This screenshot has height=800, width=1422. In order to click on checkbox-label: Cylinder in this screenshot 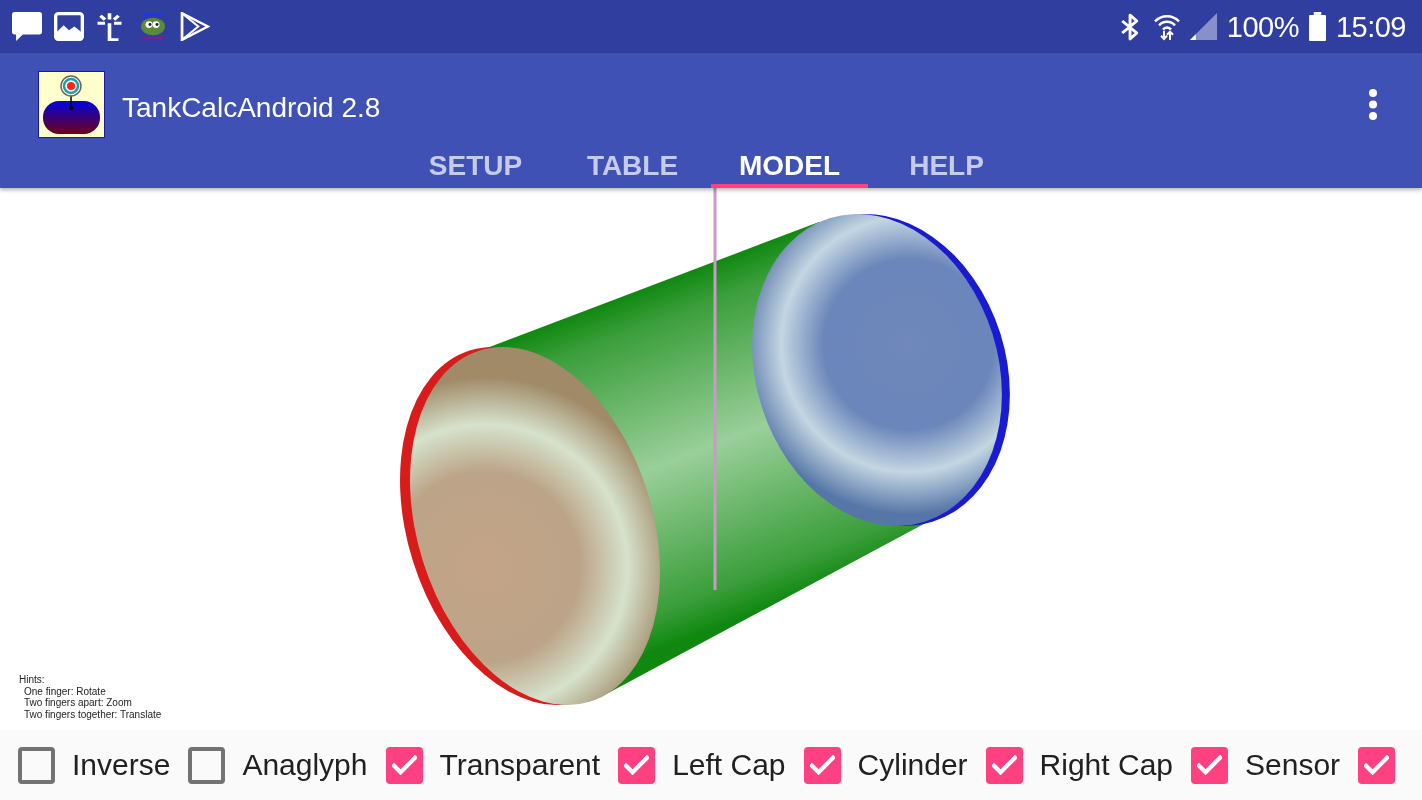, I will do `click(912, 765)`.